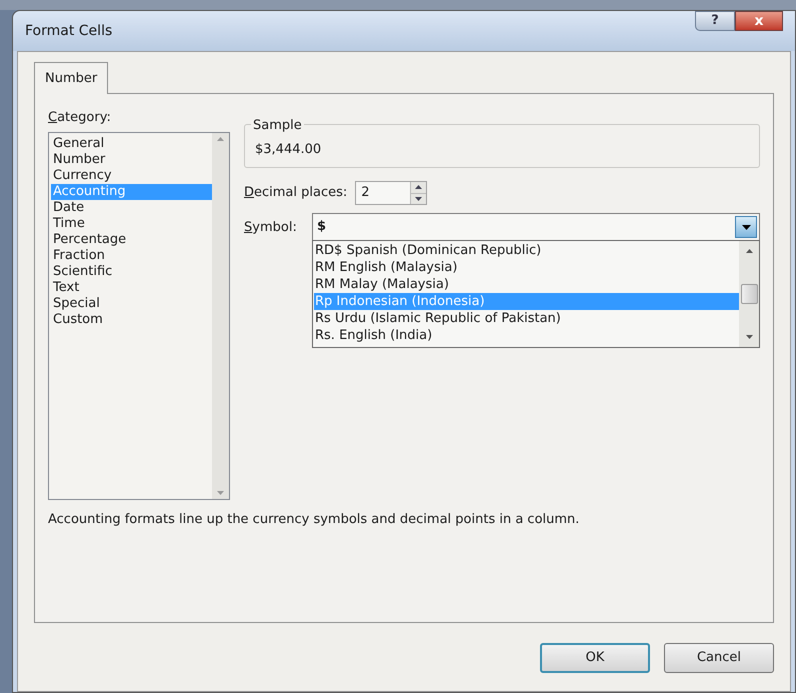 The image size is (796, 693). Describe the element at coordinates (536, 227) in the screenshot. I see `symbol-dropdown: $` at that location.